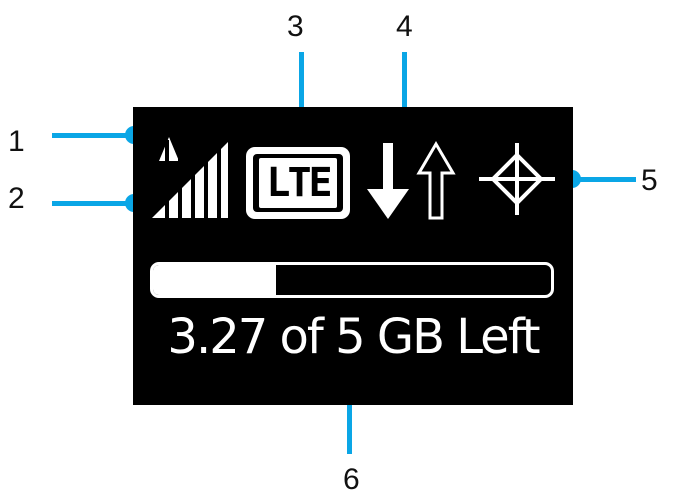  Describe the element at coordinates (404, 26) in the screenshot. I see `callout-number-4: 4` at that location.